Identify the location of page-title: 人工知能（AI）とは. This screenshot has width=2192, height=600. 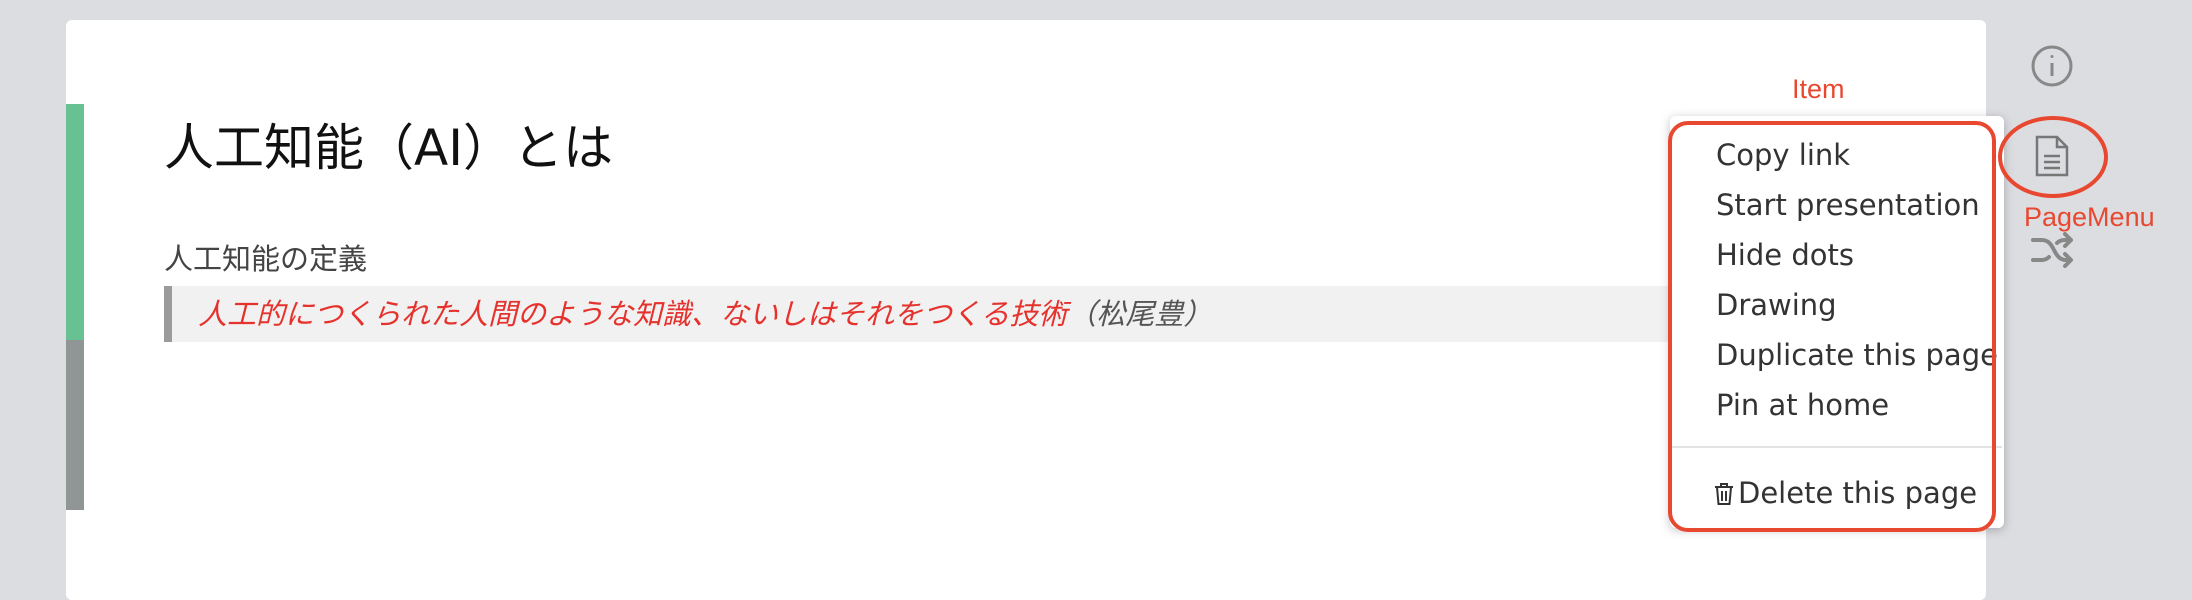
(388, 144).